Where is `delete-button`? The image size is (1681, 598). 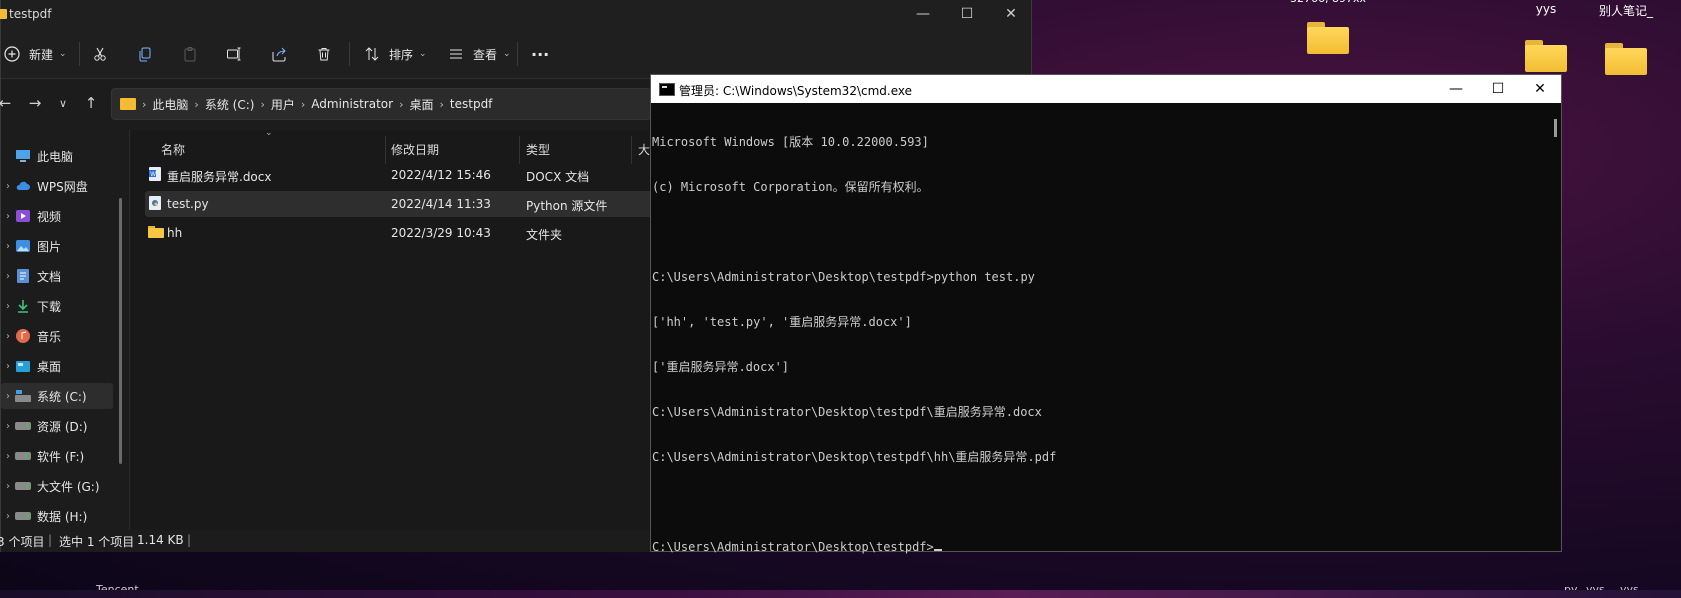 delete-button is located at coordinates (324, 54).